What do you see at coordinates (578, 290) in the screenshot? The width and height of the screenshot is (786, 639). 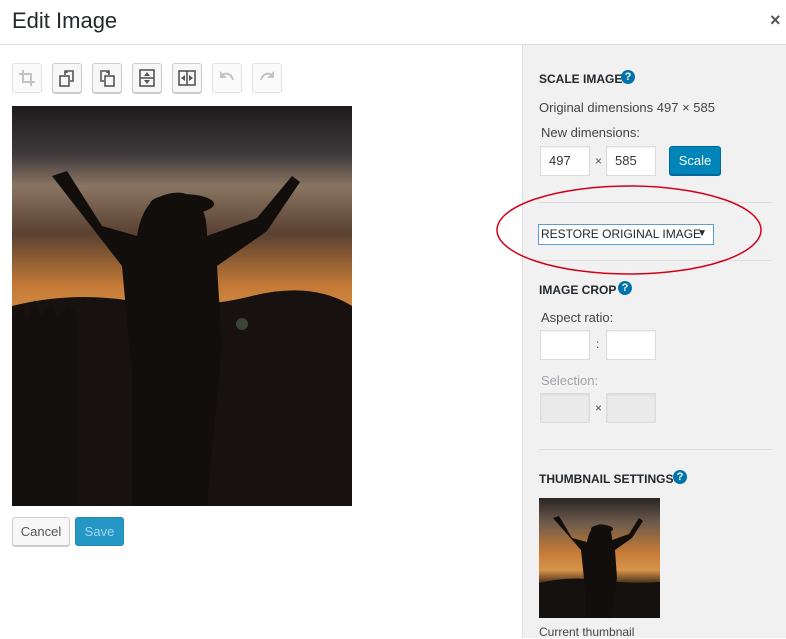 I see `image-crop-title: Image Crop` at bounding box center [578, 290].